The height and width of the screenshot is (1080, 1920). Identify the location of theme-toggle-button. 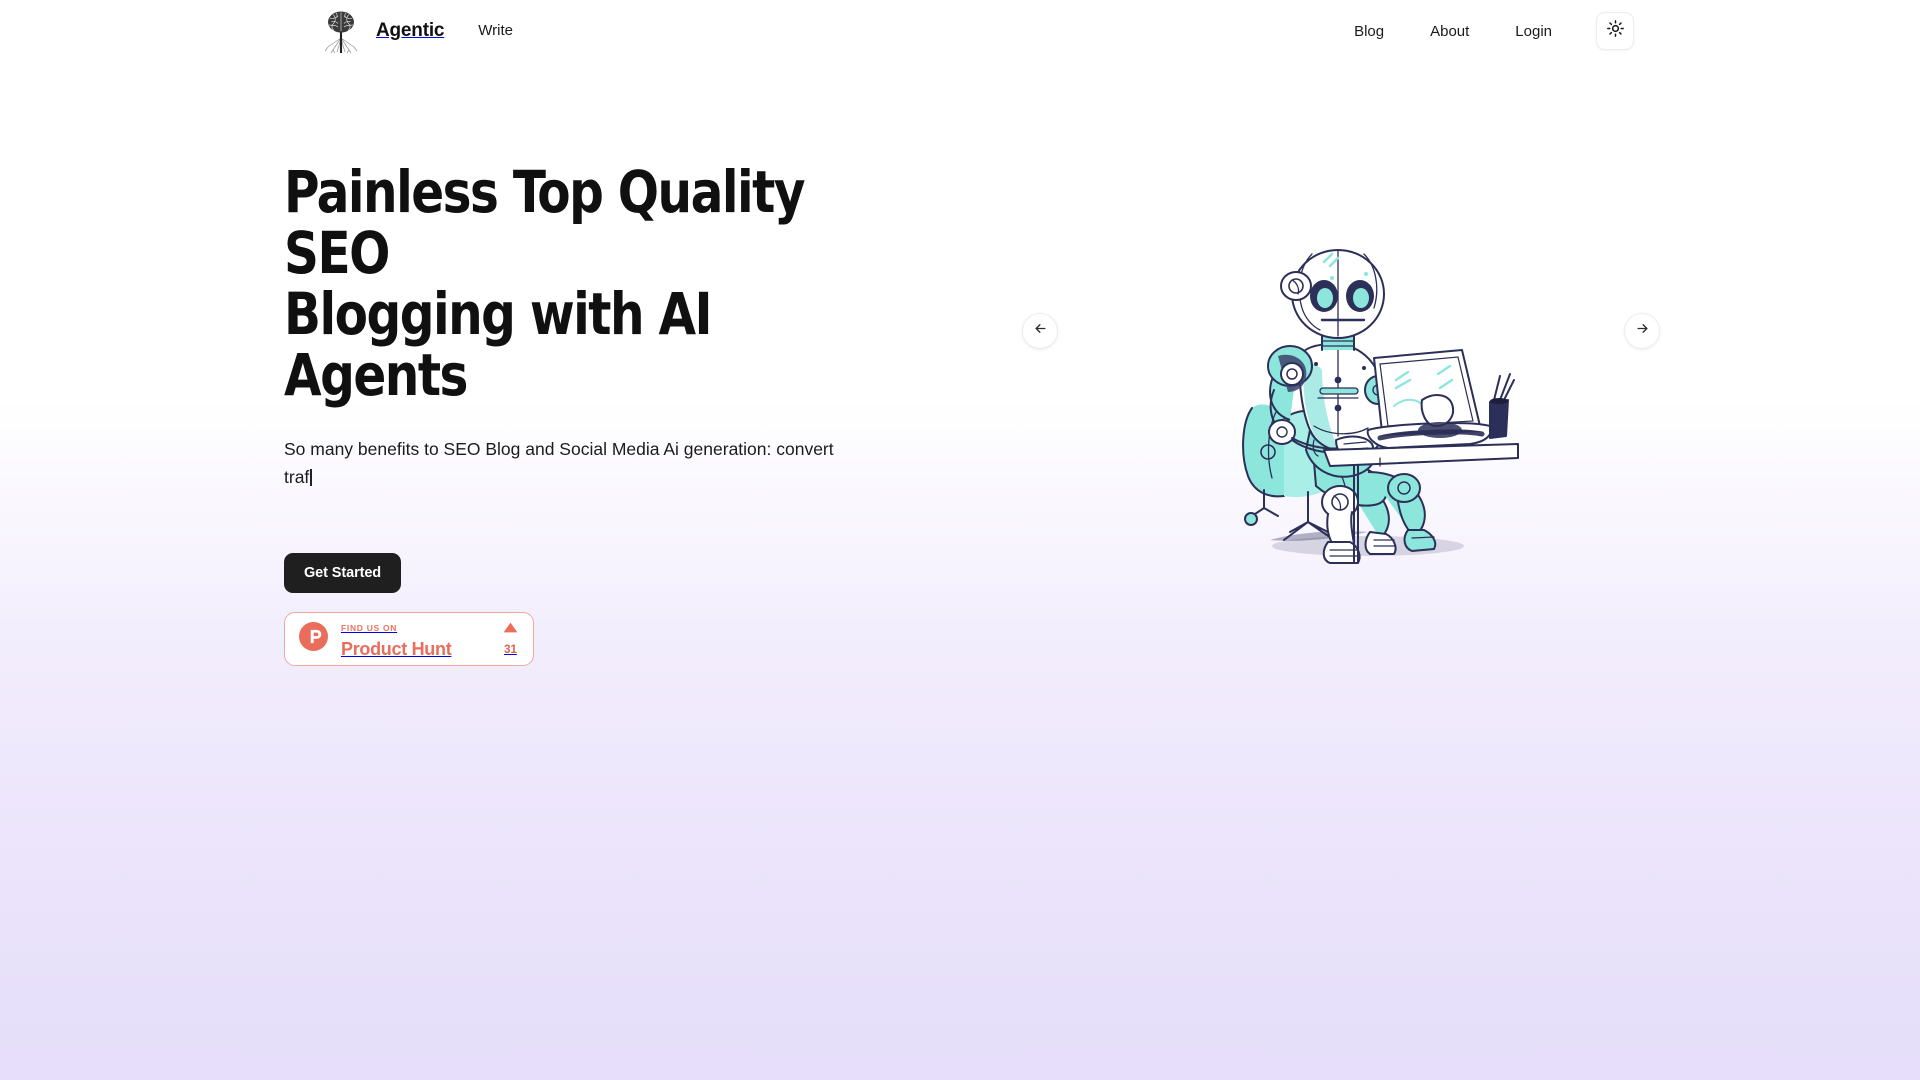
(1615, 31).